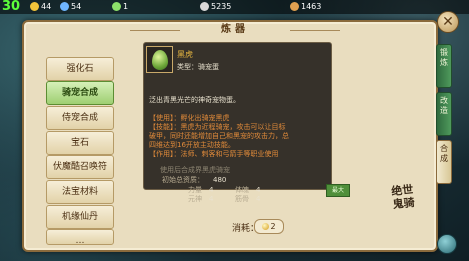 The image size is (469, 261). Describe the element at coordinates (211, 190) in the screenshot. I see `stat-value-strength: 4` at that location.